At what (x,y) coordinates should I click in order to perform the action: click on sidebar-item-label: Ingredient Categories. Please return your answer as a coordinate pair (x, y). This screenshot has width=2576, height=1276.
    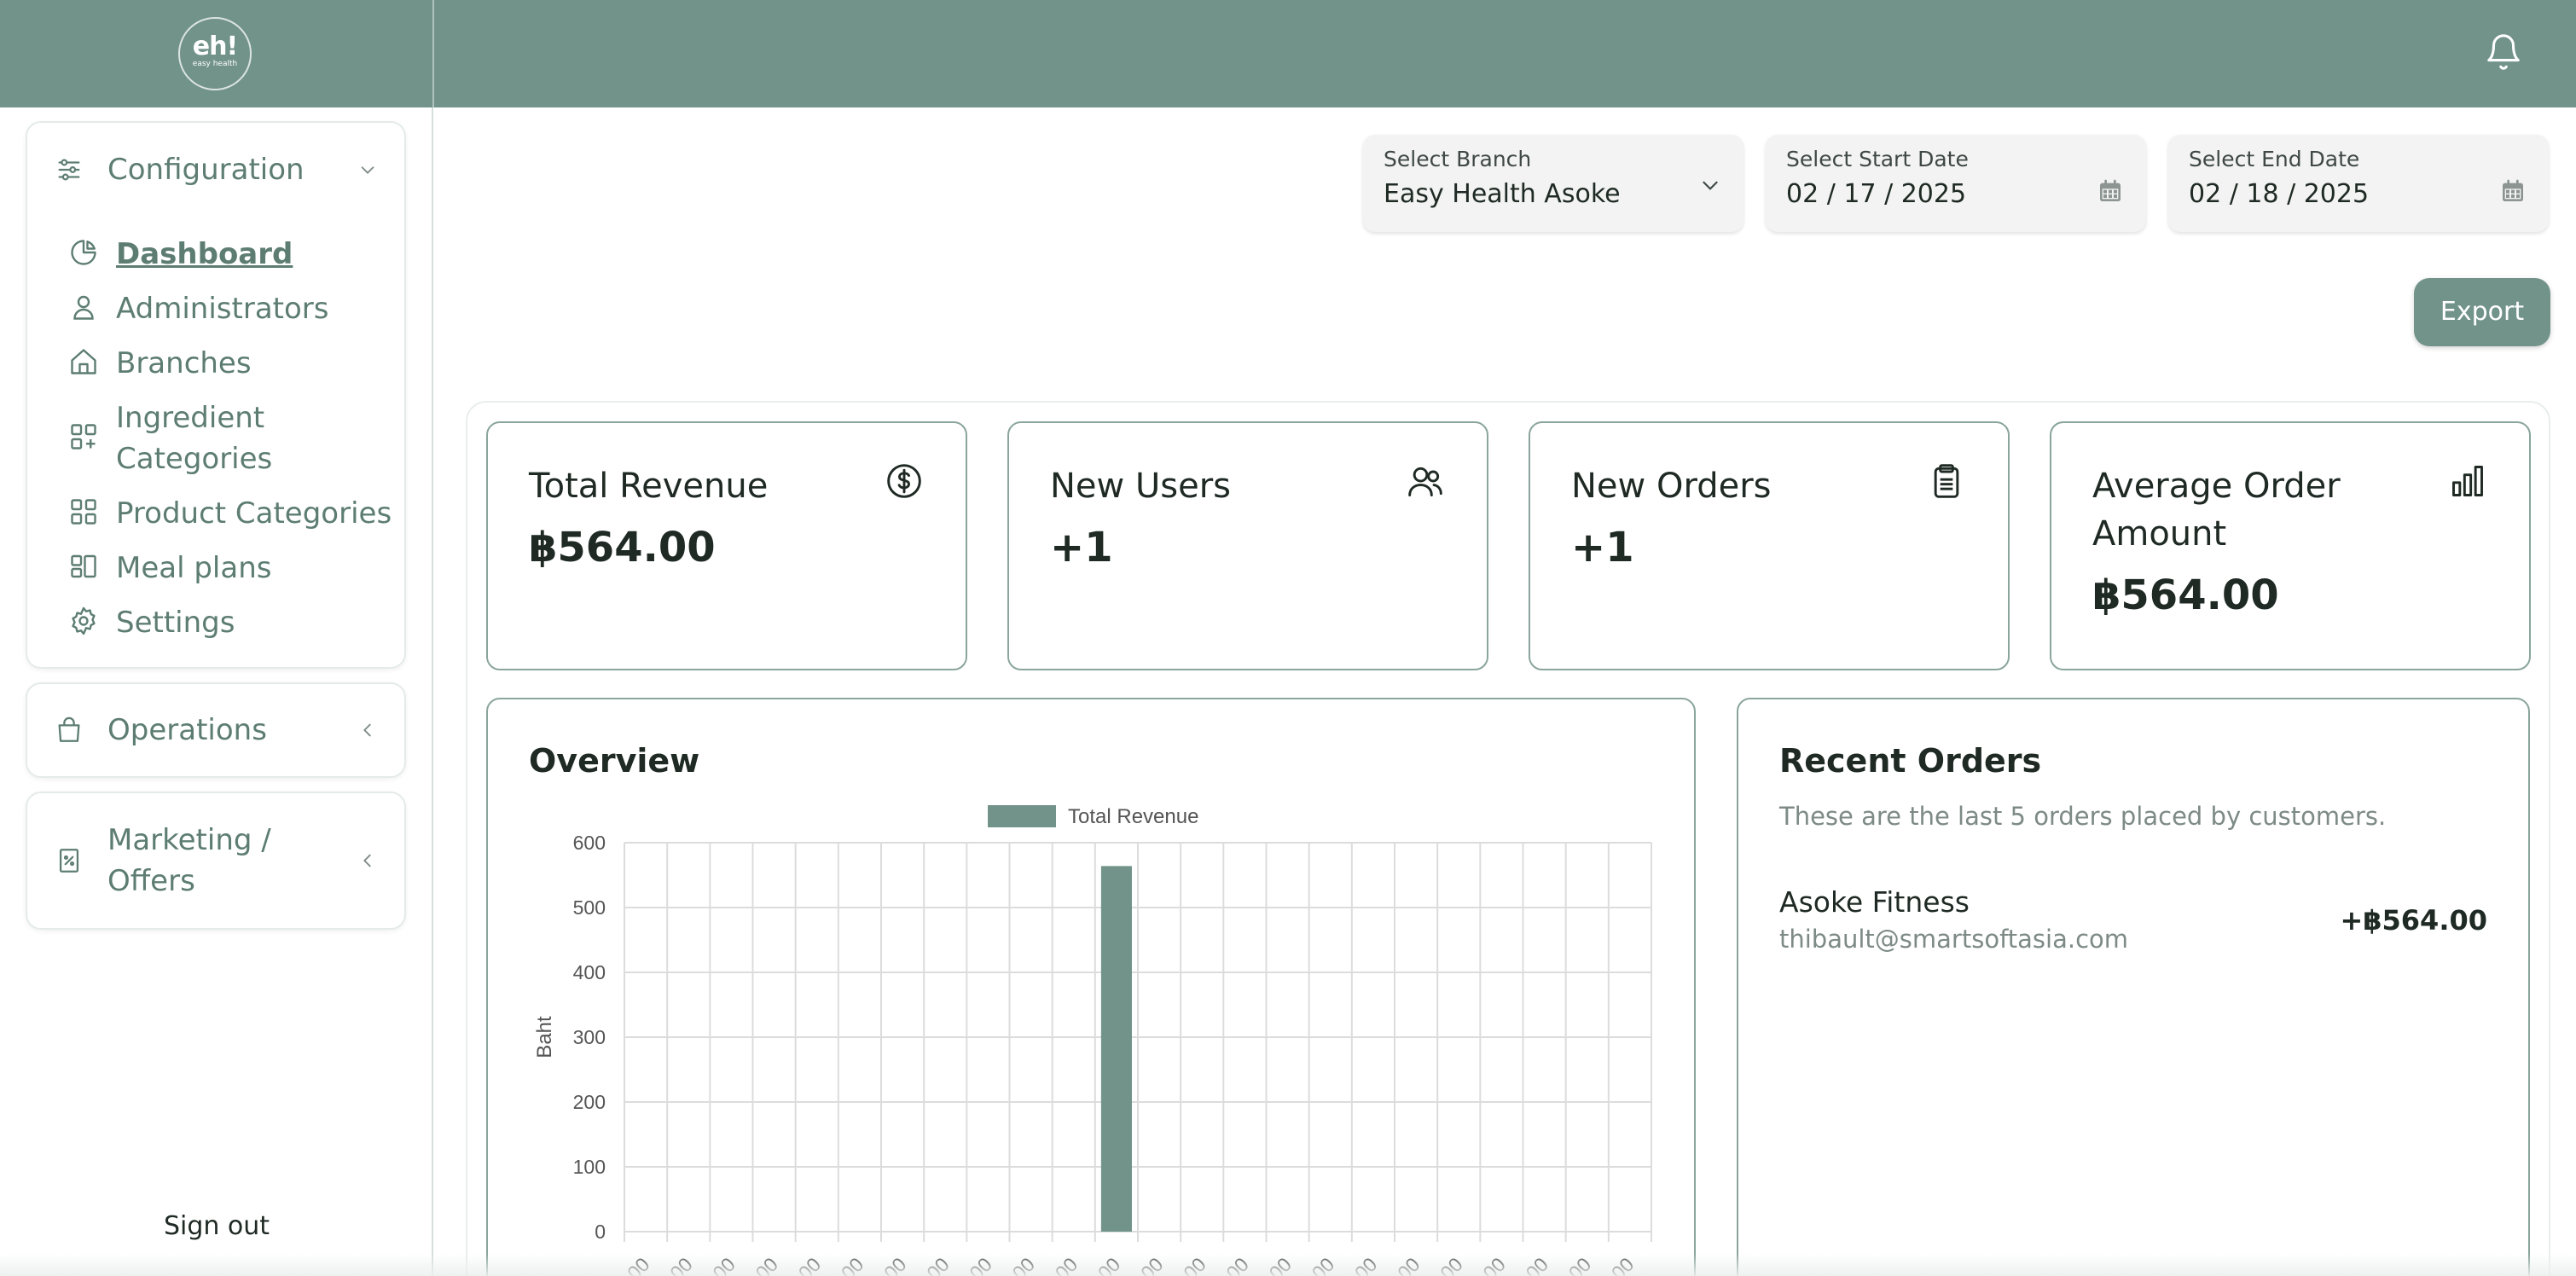
    Looking at the image, I should click on (194, 438).